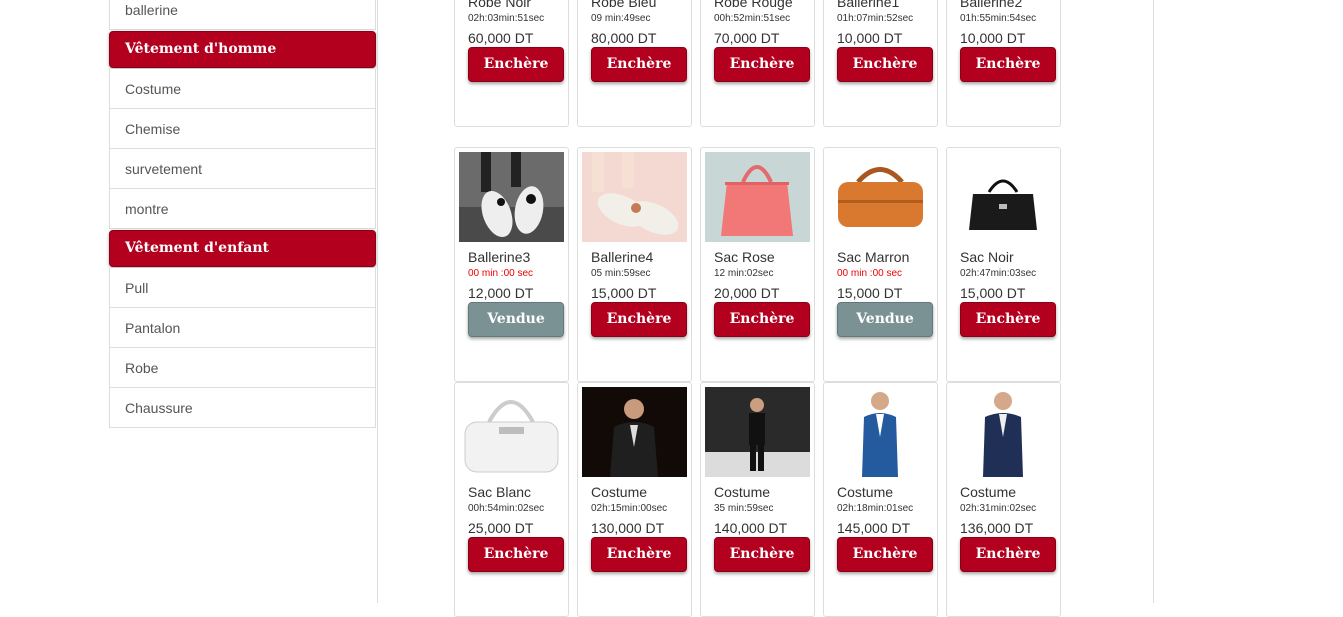 This screenshot has height=617, width=1343. Describe the element at coordinates (499, 257) in the screenshot. I see `product-name: Ballerine3` at that location.